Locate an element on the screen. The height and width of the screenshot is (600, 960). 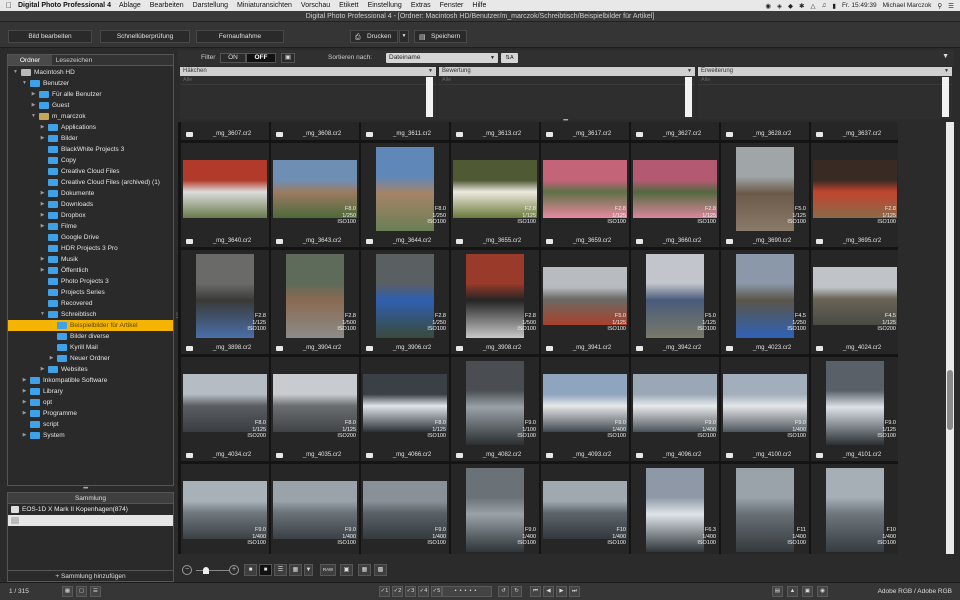
thumbnail-cell: F2.8 1/125 ISO100 _mg_3898.cr2 is located at coordinates (225, 302).